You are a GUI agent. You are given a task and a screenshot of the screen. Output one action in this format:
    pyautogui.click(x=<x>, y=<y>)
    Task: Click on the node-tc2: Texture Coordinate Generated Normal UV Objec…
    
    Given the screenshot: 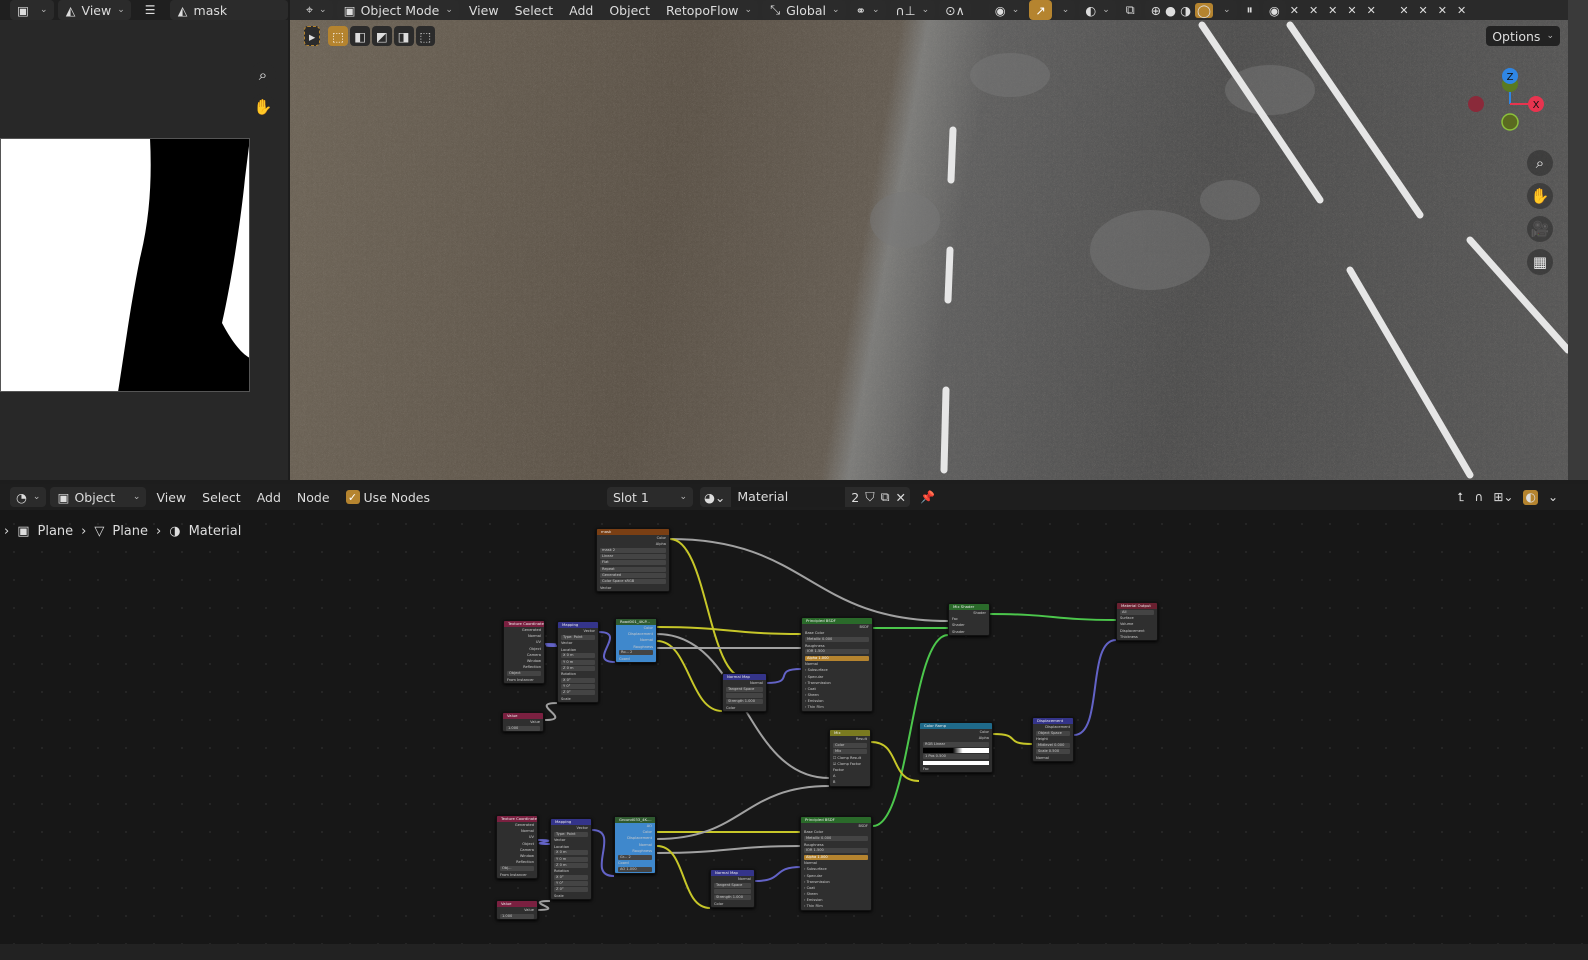 What is the action you would take?
    pyautogui.click(x=517, y=847)
    